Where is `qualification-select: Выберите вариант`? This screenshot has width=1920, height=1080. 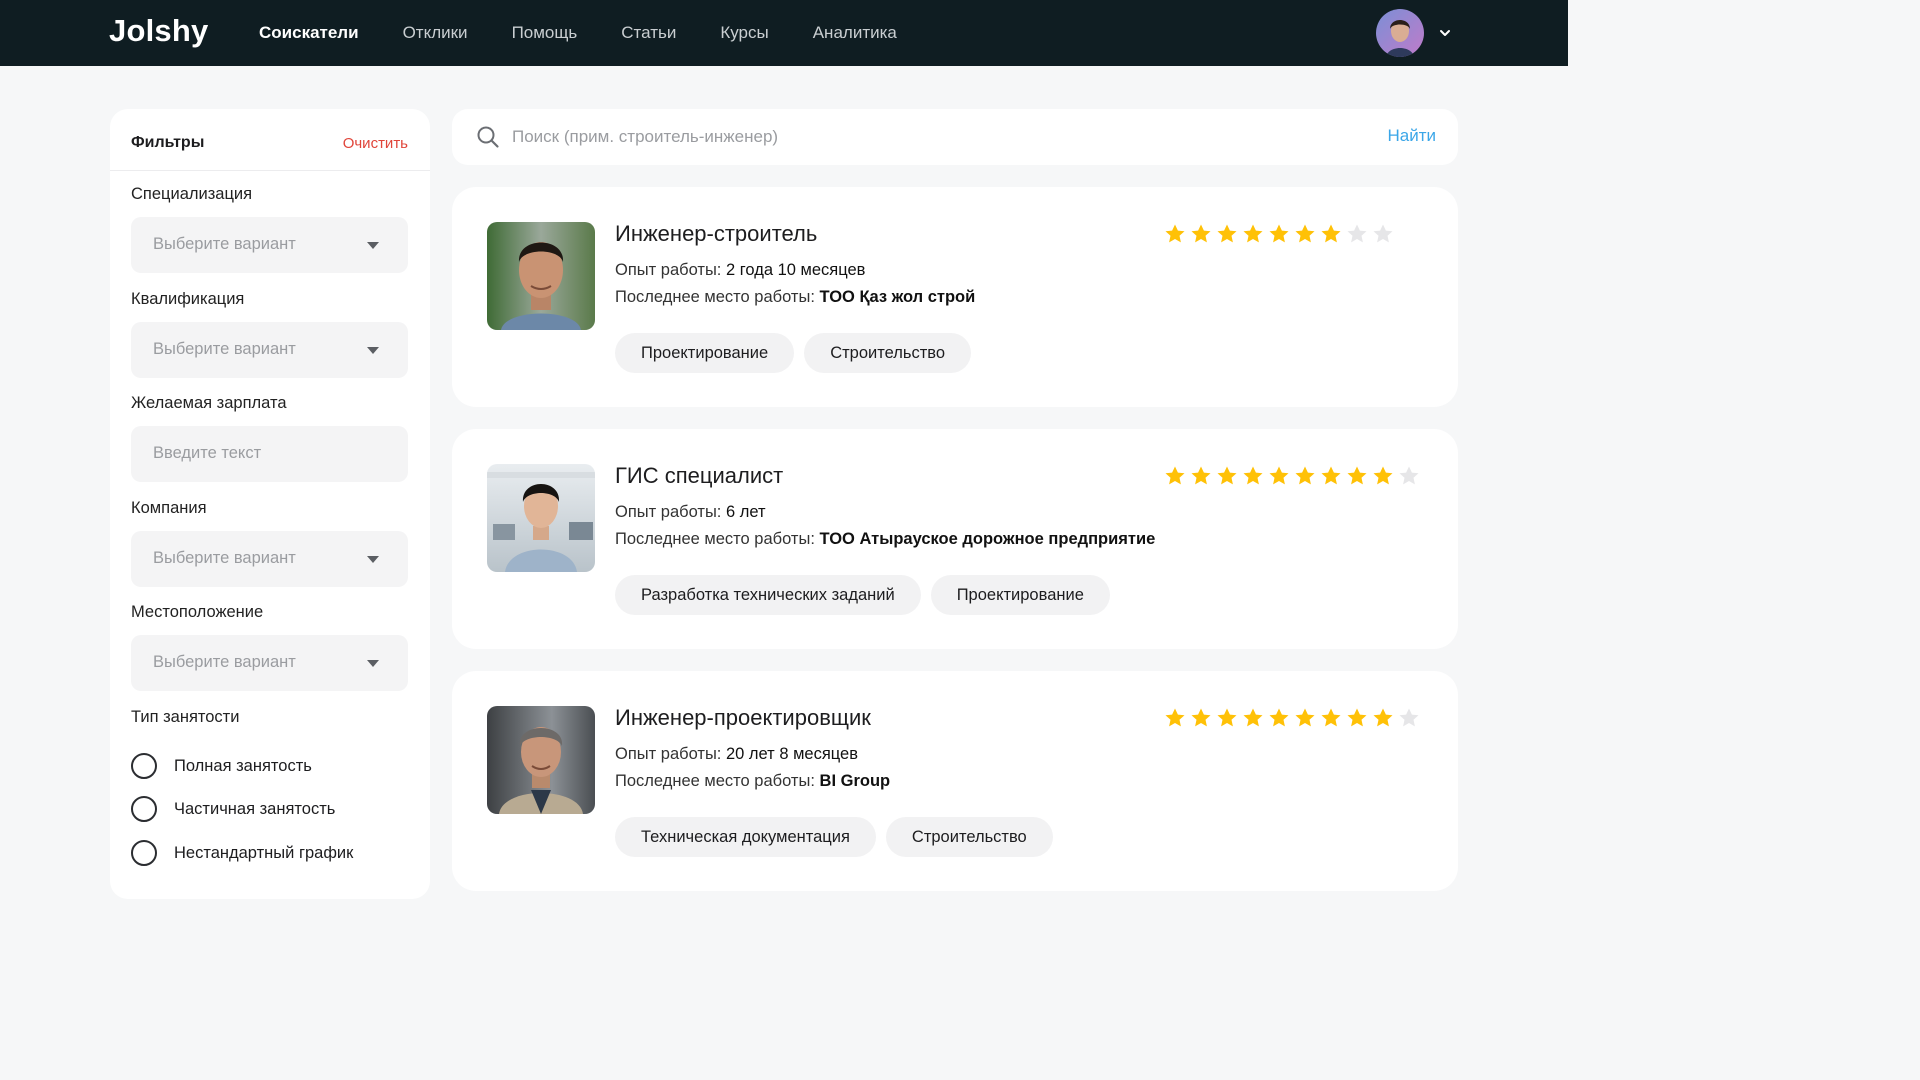
qualification-select: Выберите вариант is located at coordinates (269, 350).